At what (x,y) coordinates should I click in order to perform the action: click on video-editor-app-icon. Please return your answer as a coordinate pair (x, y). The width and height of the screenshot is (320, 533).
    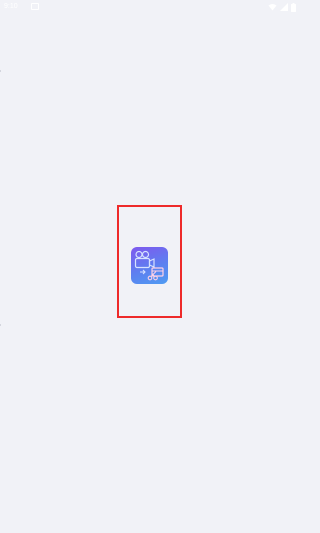
    Looking at the image, I should click on (149, 265).